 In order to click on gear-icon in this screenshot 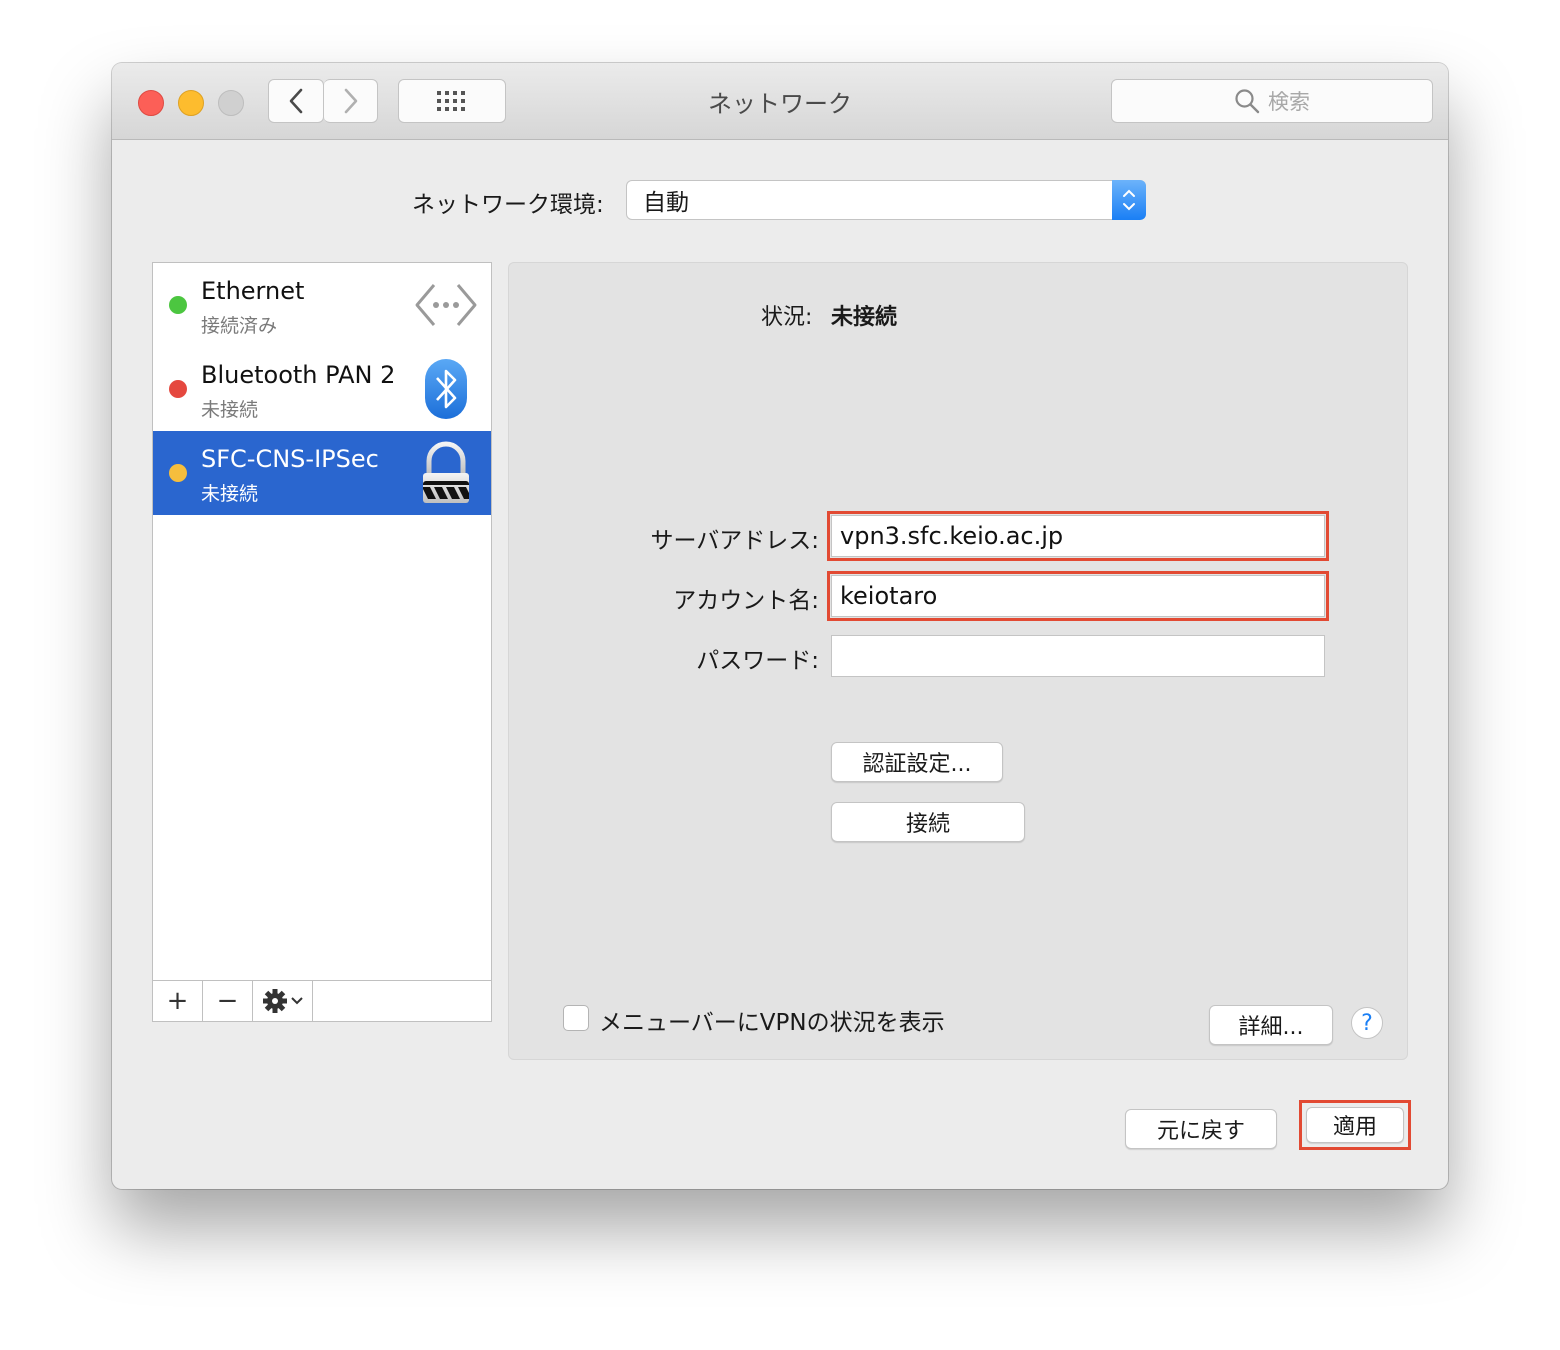, I will do `click(274, 1001)`.